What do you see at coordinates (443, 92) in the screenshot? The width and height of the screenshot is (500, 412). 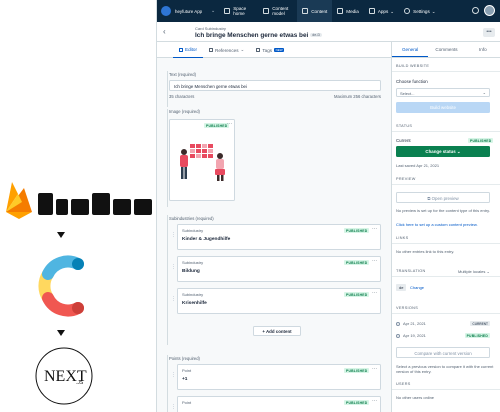 I see `function-select: Select... ⌄` at bounding box center [443, 92].